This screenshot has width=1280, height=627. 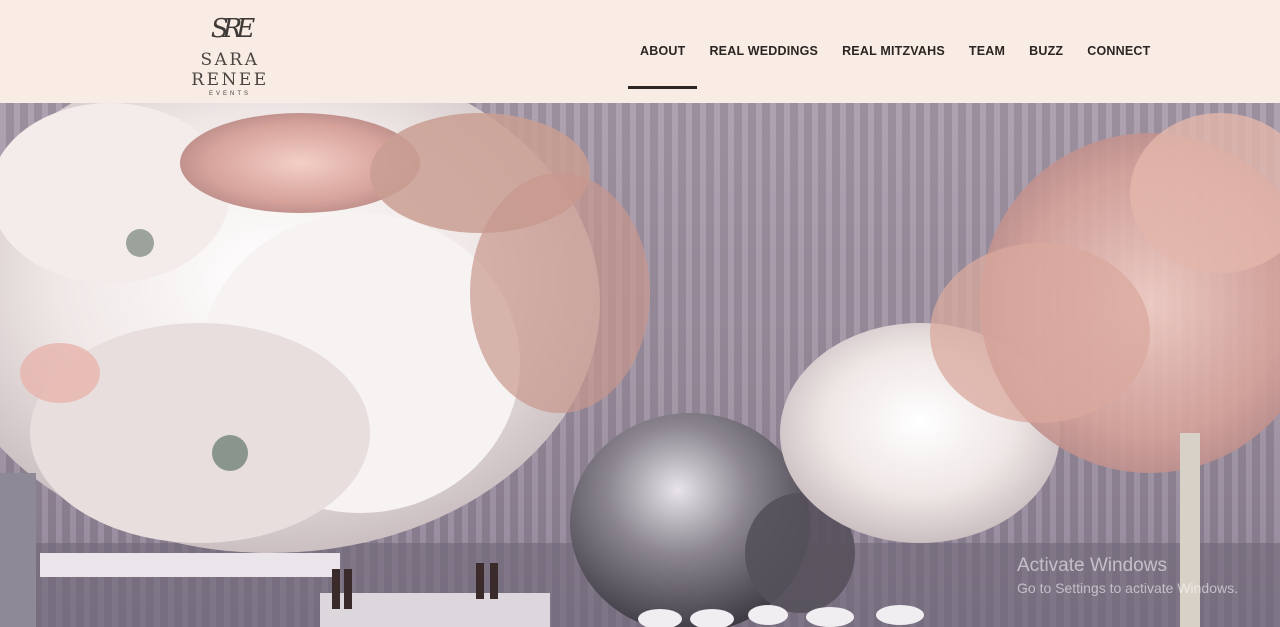 I want to click on nav-buzz: BUZZ, so click(x=1046, y=51).